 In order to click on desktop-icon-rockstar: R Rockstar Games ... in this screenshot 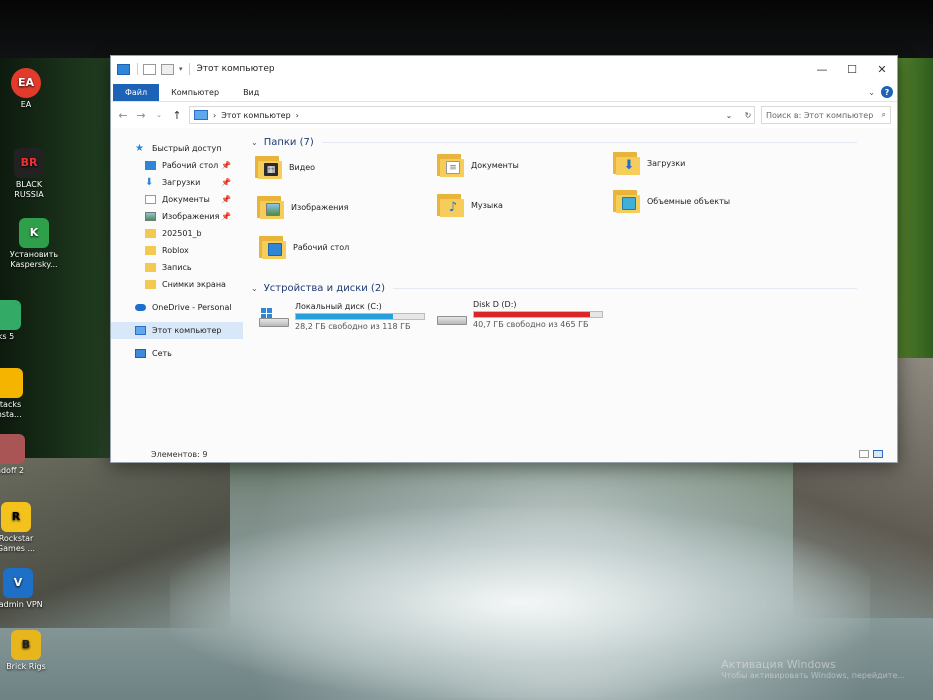, I will do `click(21, 528)`.